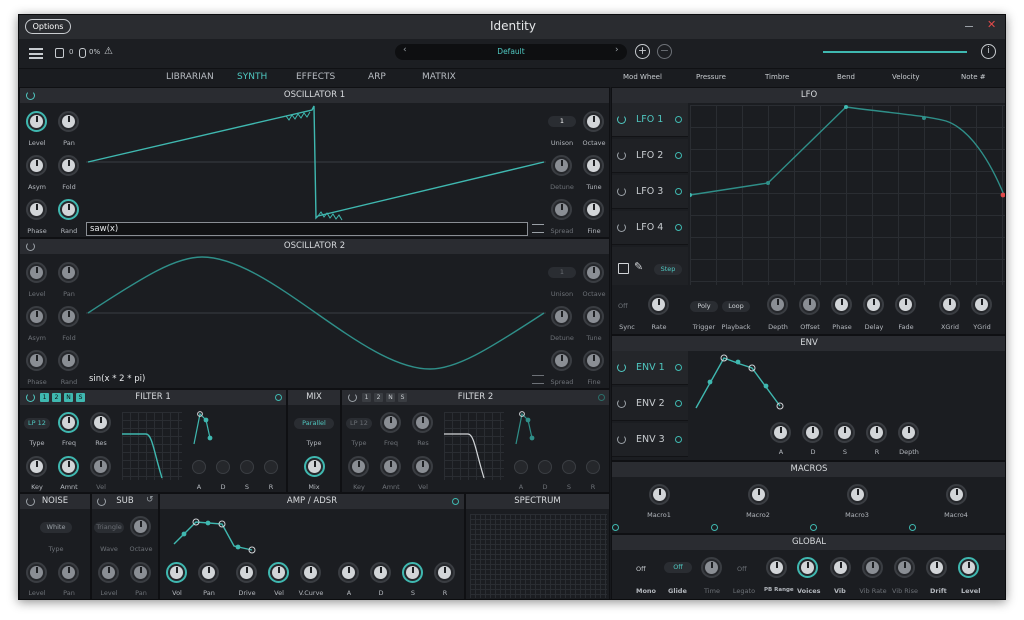 The height and width of the screenshot is (620, 1024). Describe the element at coordinates (593, 467) in the screenshot. I see `filter2-r-knob` at that location.